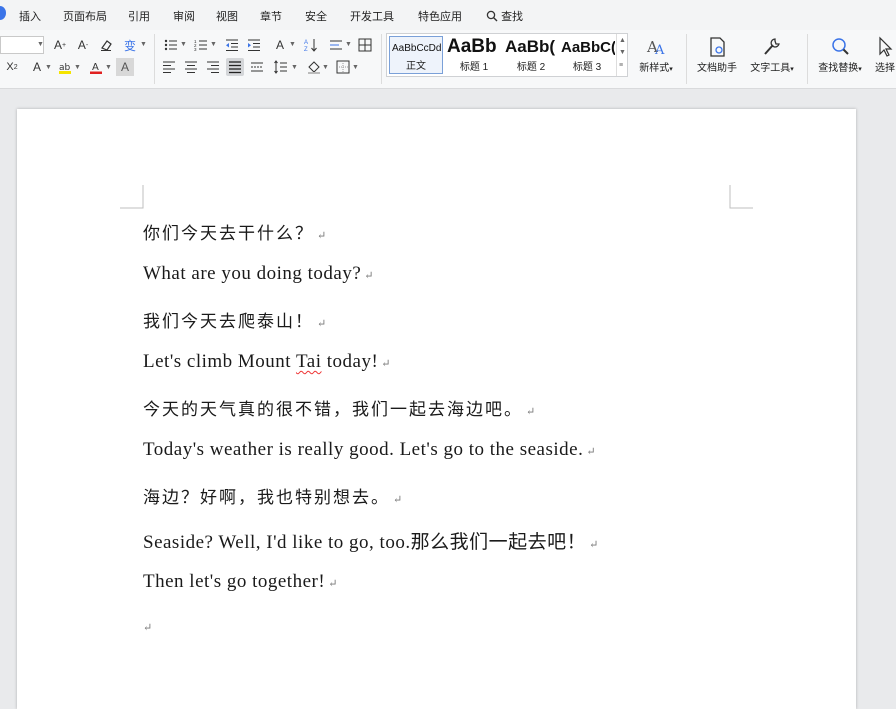  Describe the element at coordinates (474, 67) in the screenshot. I see `style-name: 标题 1` at that location.